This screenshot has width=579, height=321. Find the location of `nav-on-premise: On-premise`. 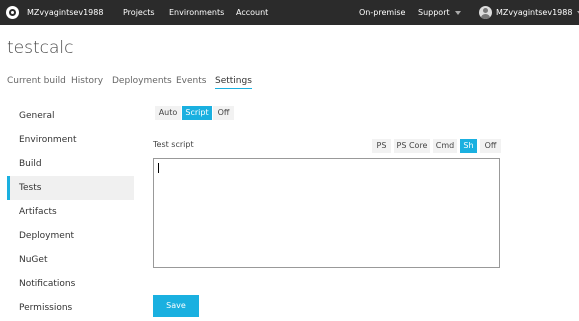

nav-on-premise: On-premise is located at coordinates (382, 12).